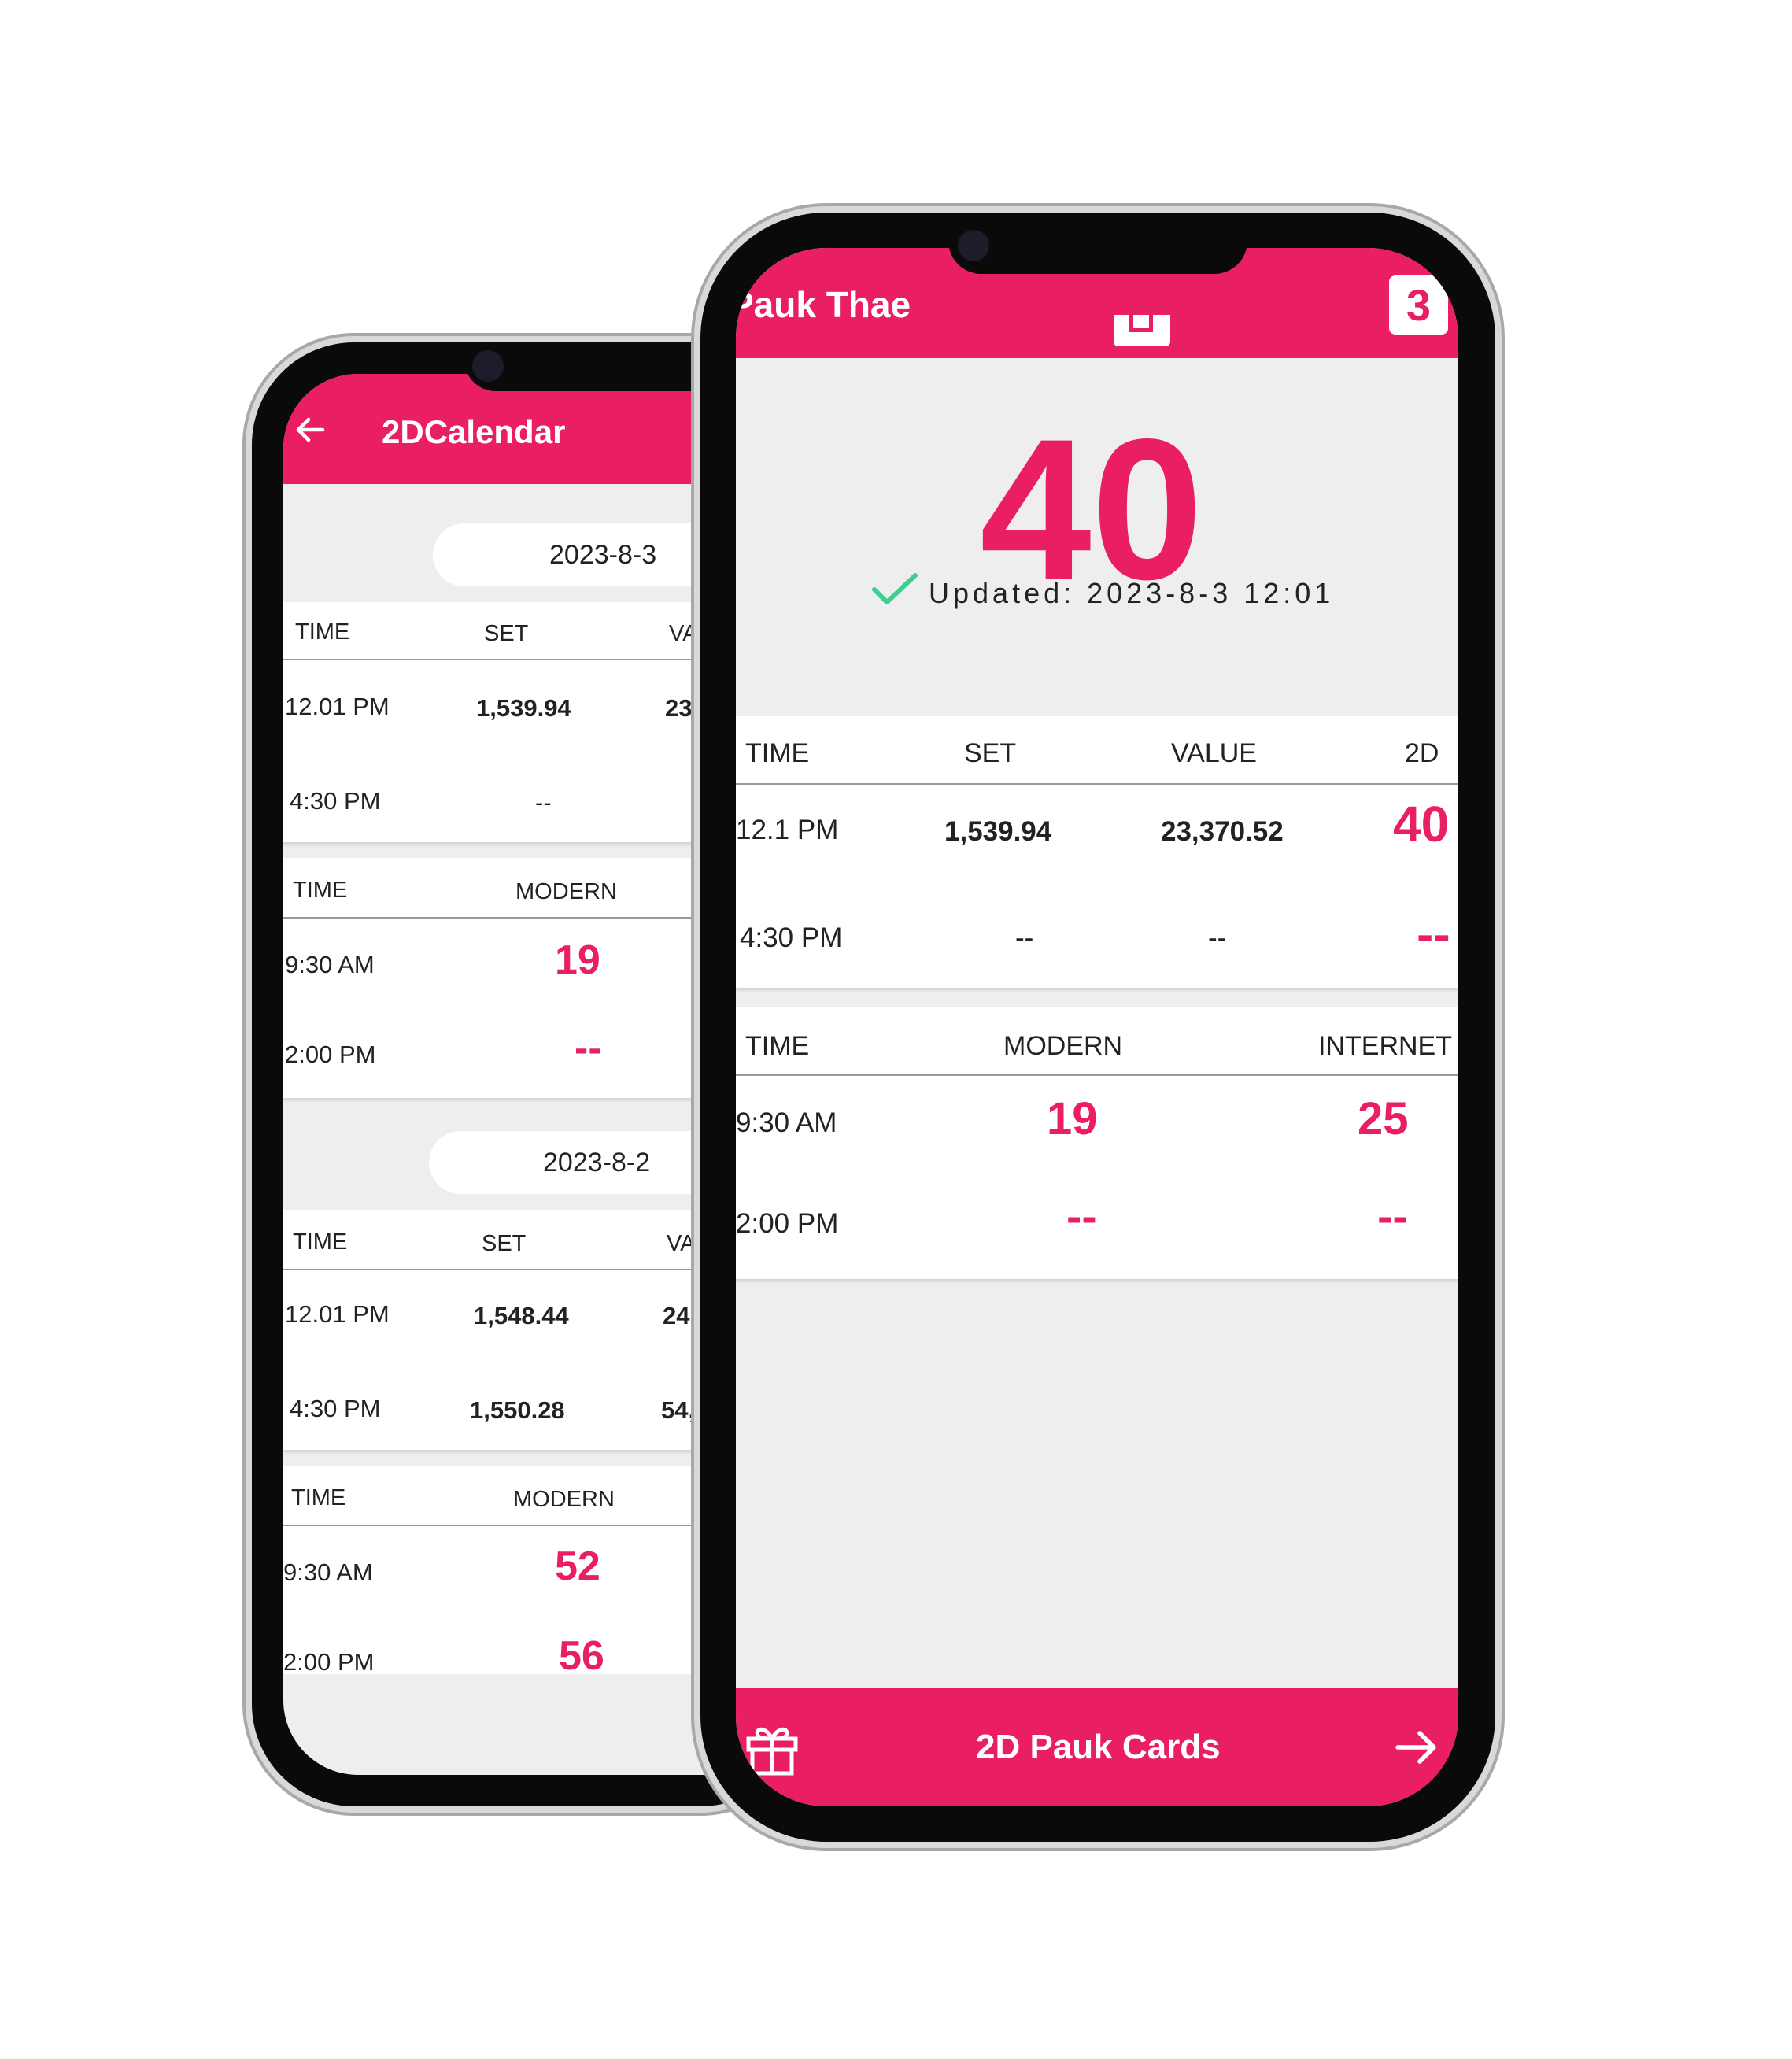  What do you see at coordinates (521, 1315) in the screenshot?
I see `row-set: 1,548.44` at bounding box center [521, 1315].